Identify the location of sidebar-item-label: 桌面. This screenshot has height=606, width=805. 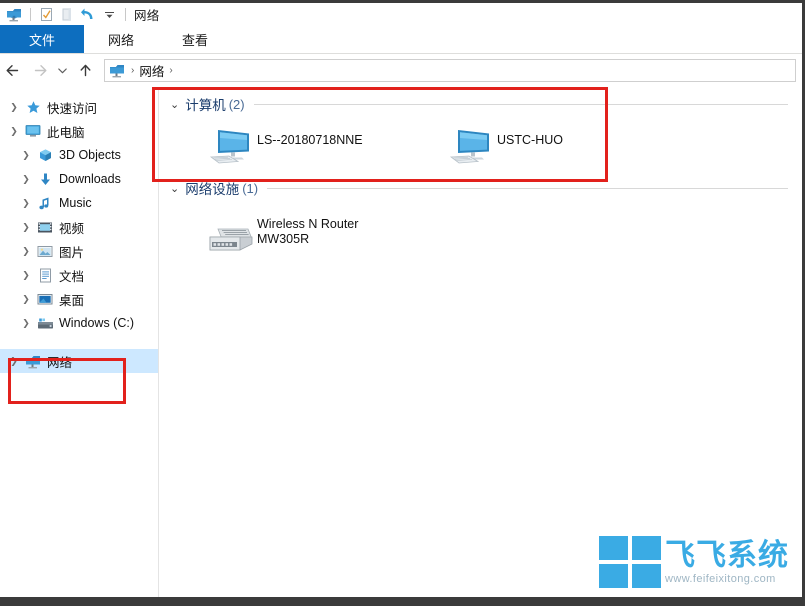
(72, 300).